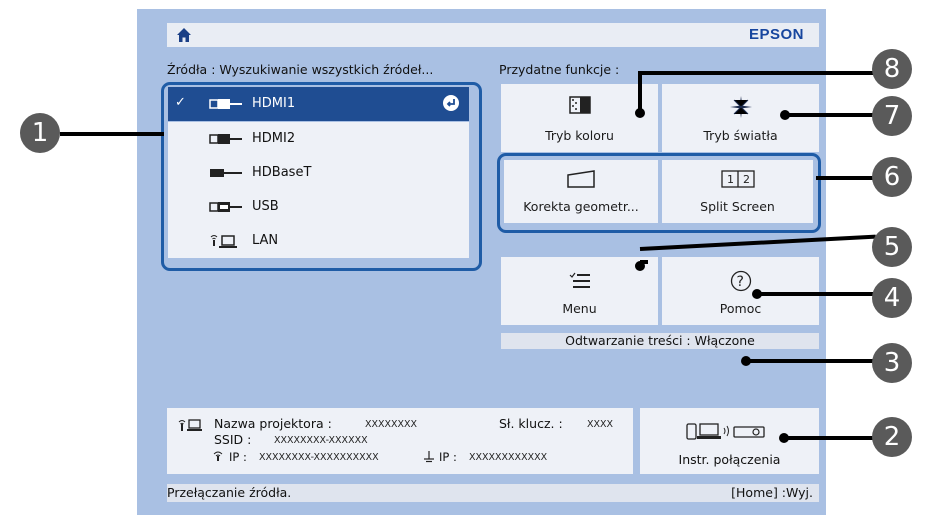  I want to click on tile-label: Menu, so click(579, 308).